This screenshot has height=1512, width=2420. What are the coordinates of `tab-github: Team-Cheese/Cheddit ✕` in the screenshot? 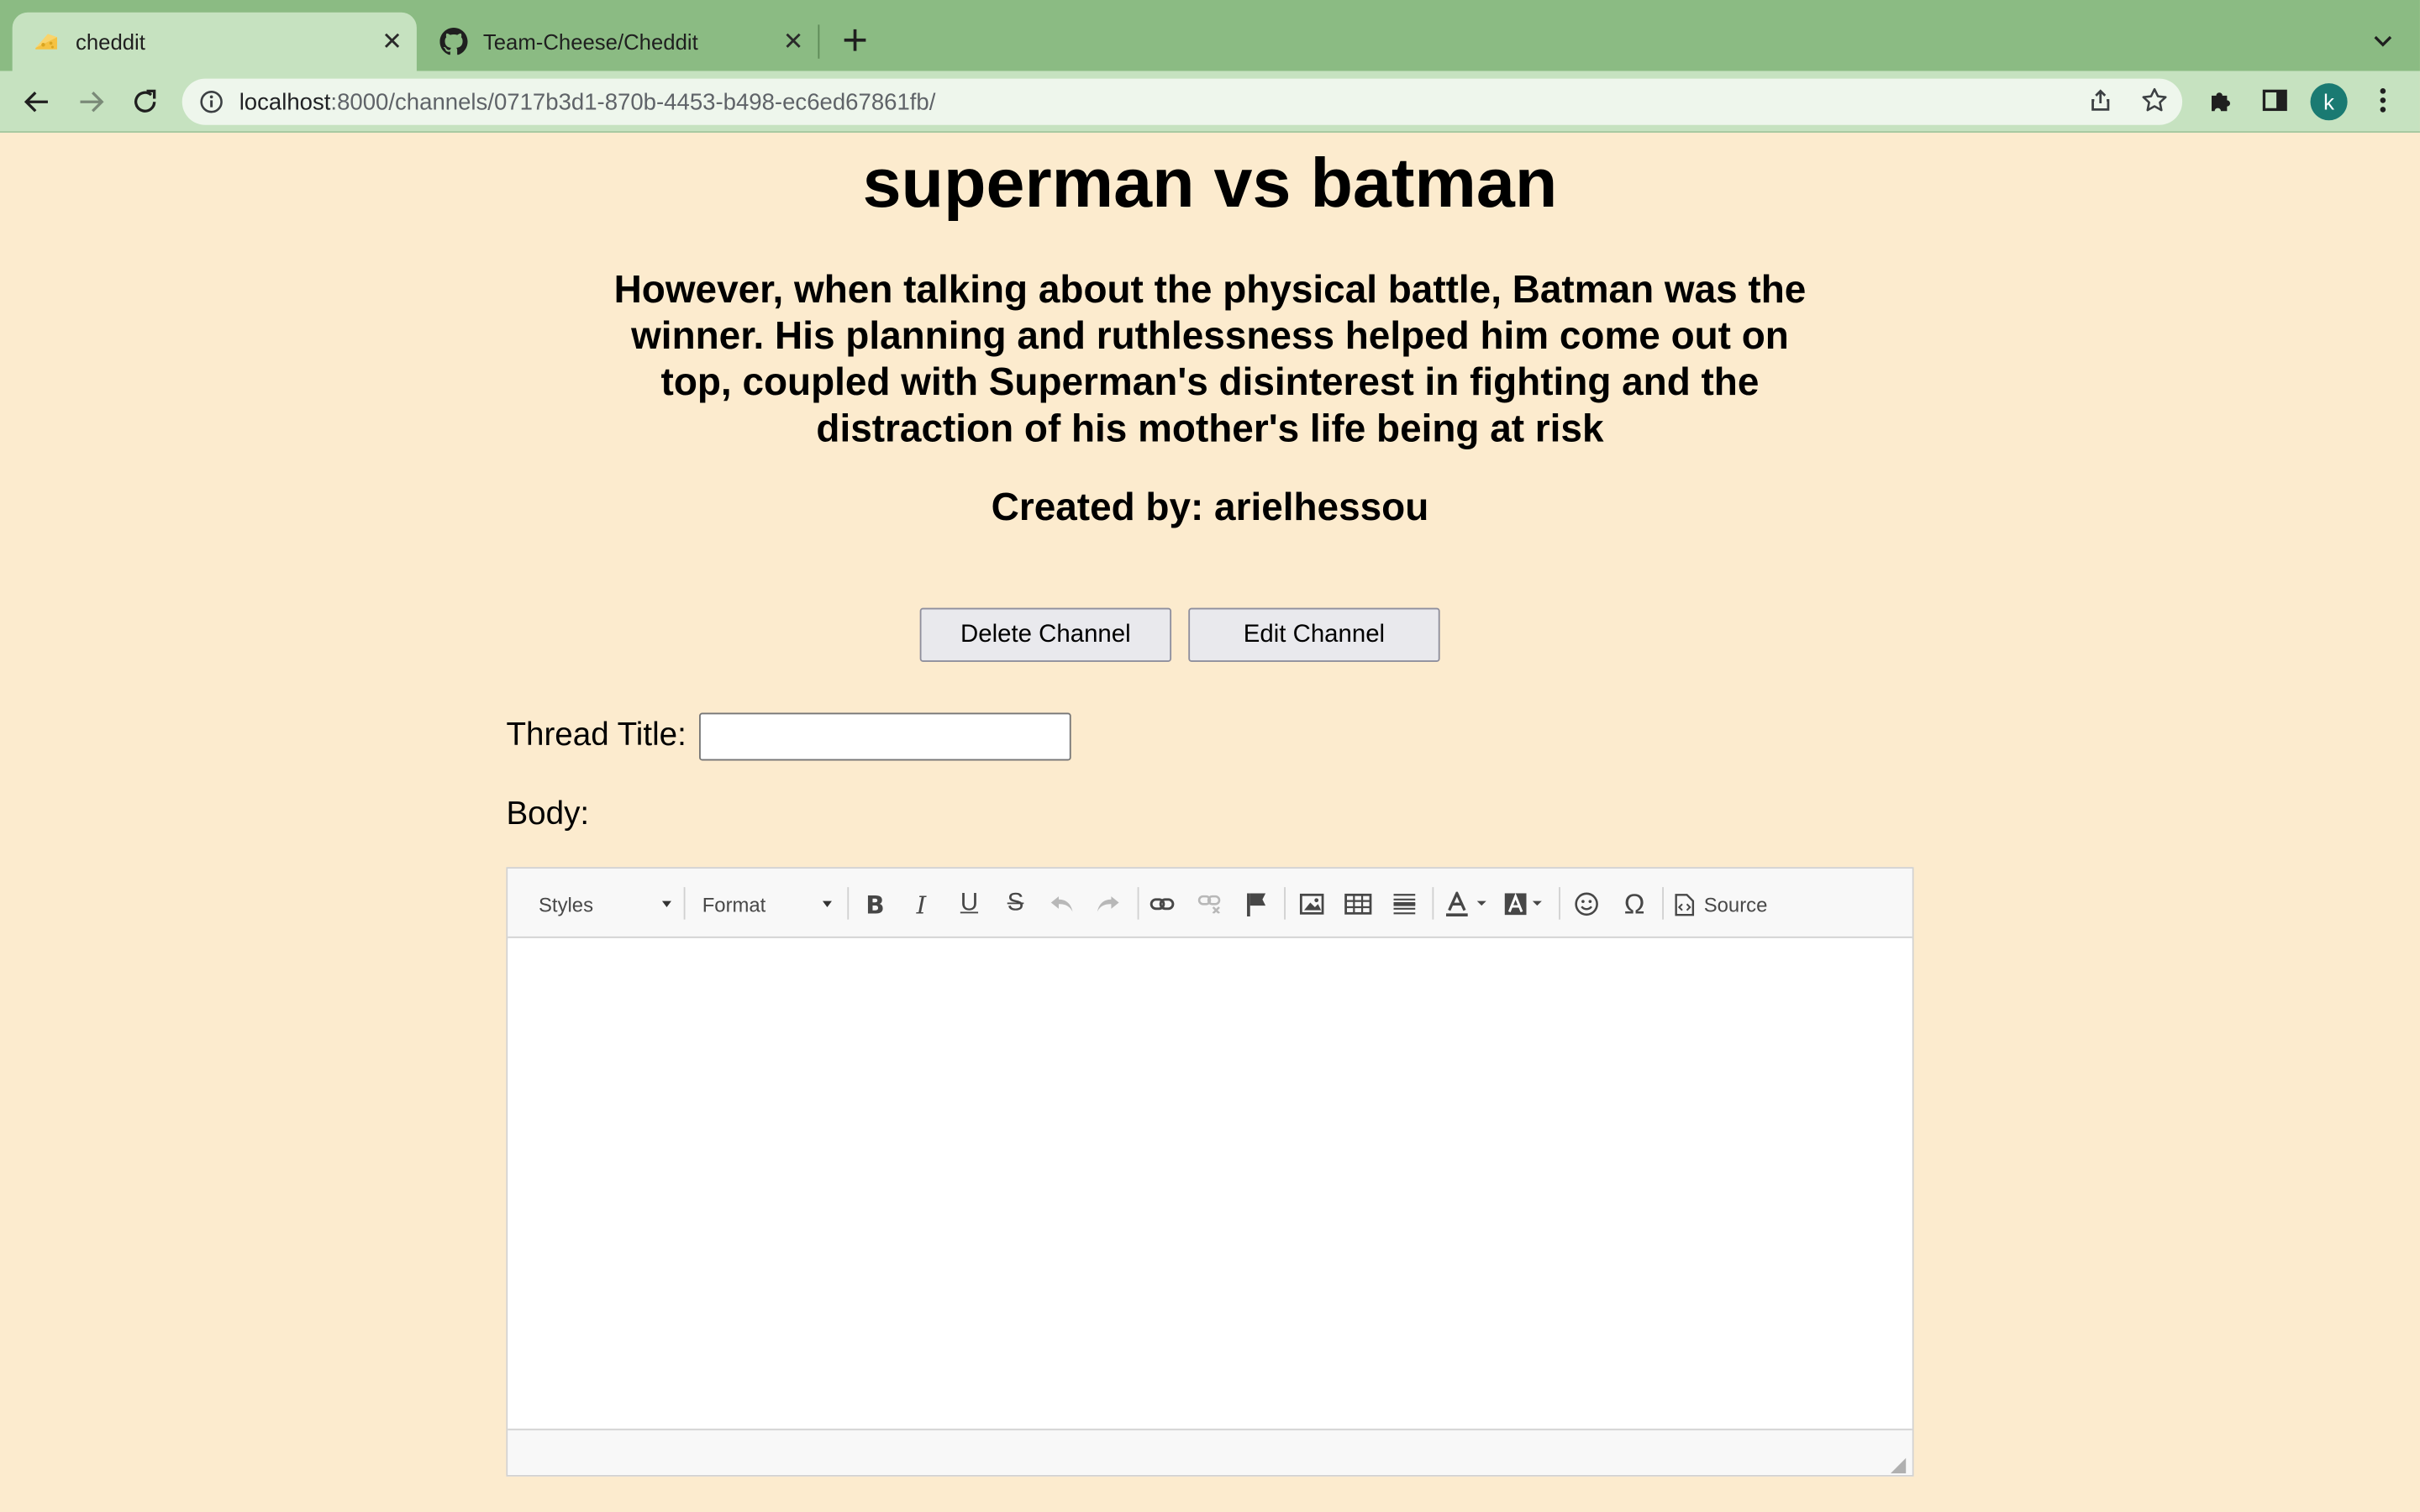 It's located at (619, 42).